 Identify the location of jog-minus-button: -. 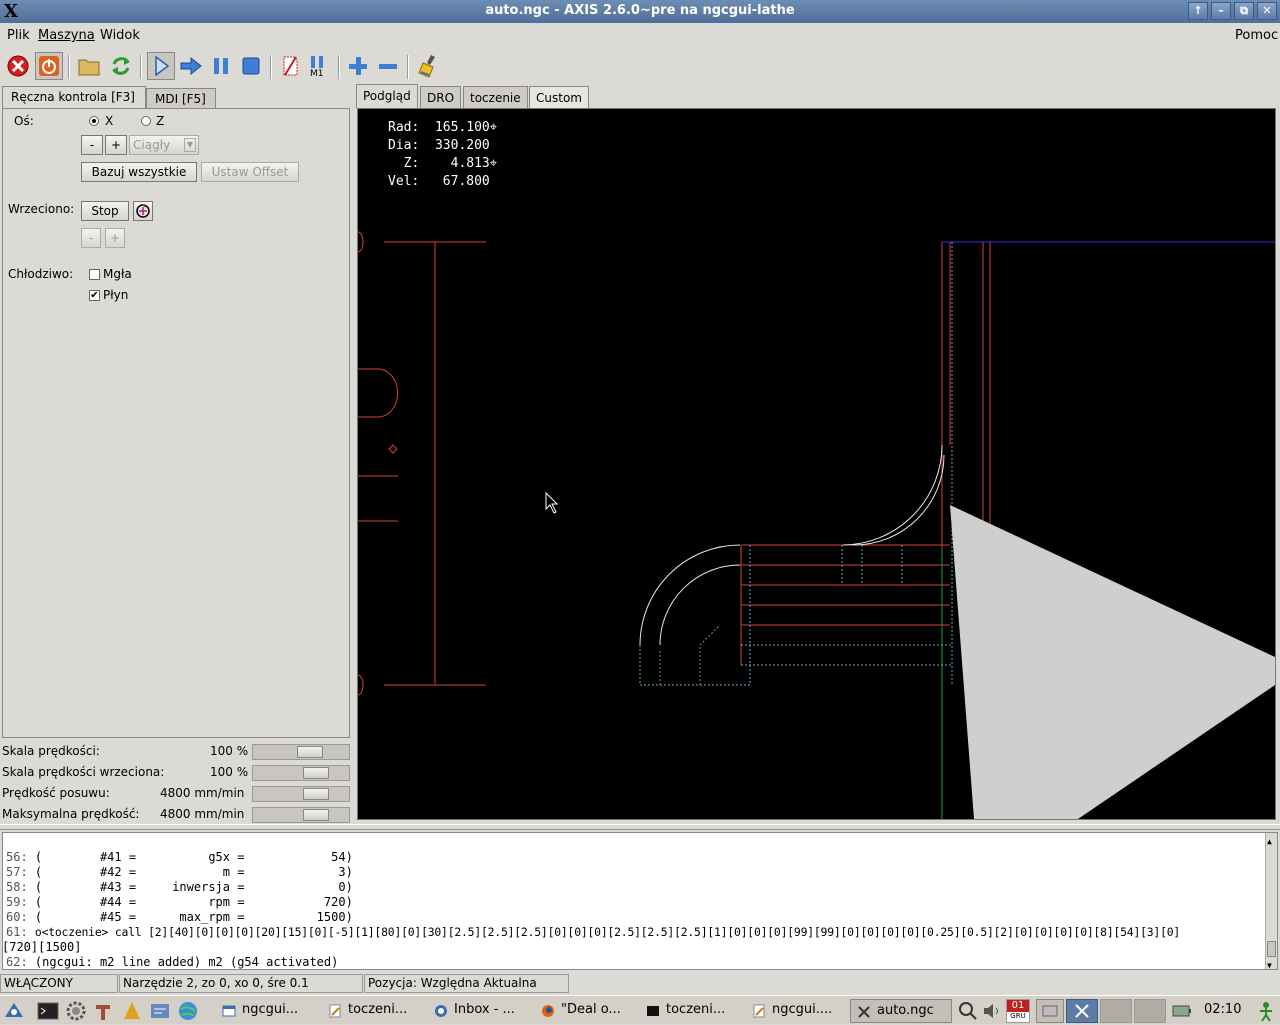
(92, 145).